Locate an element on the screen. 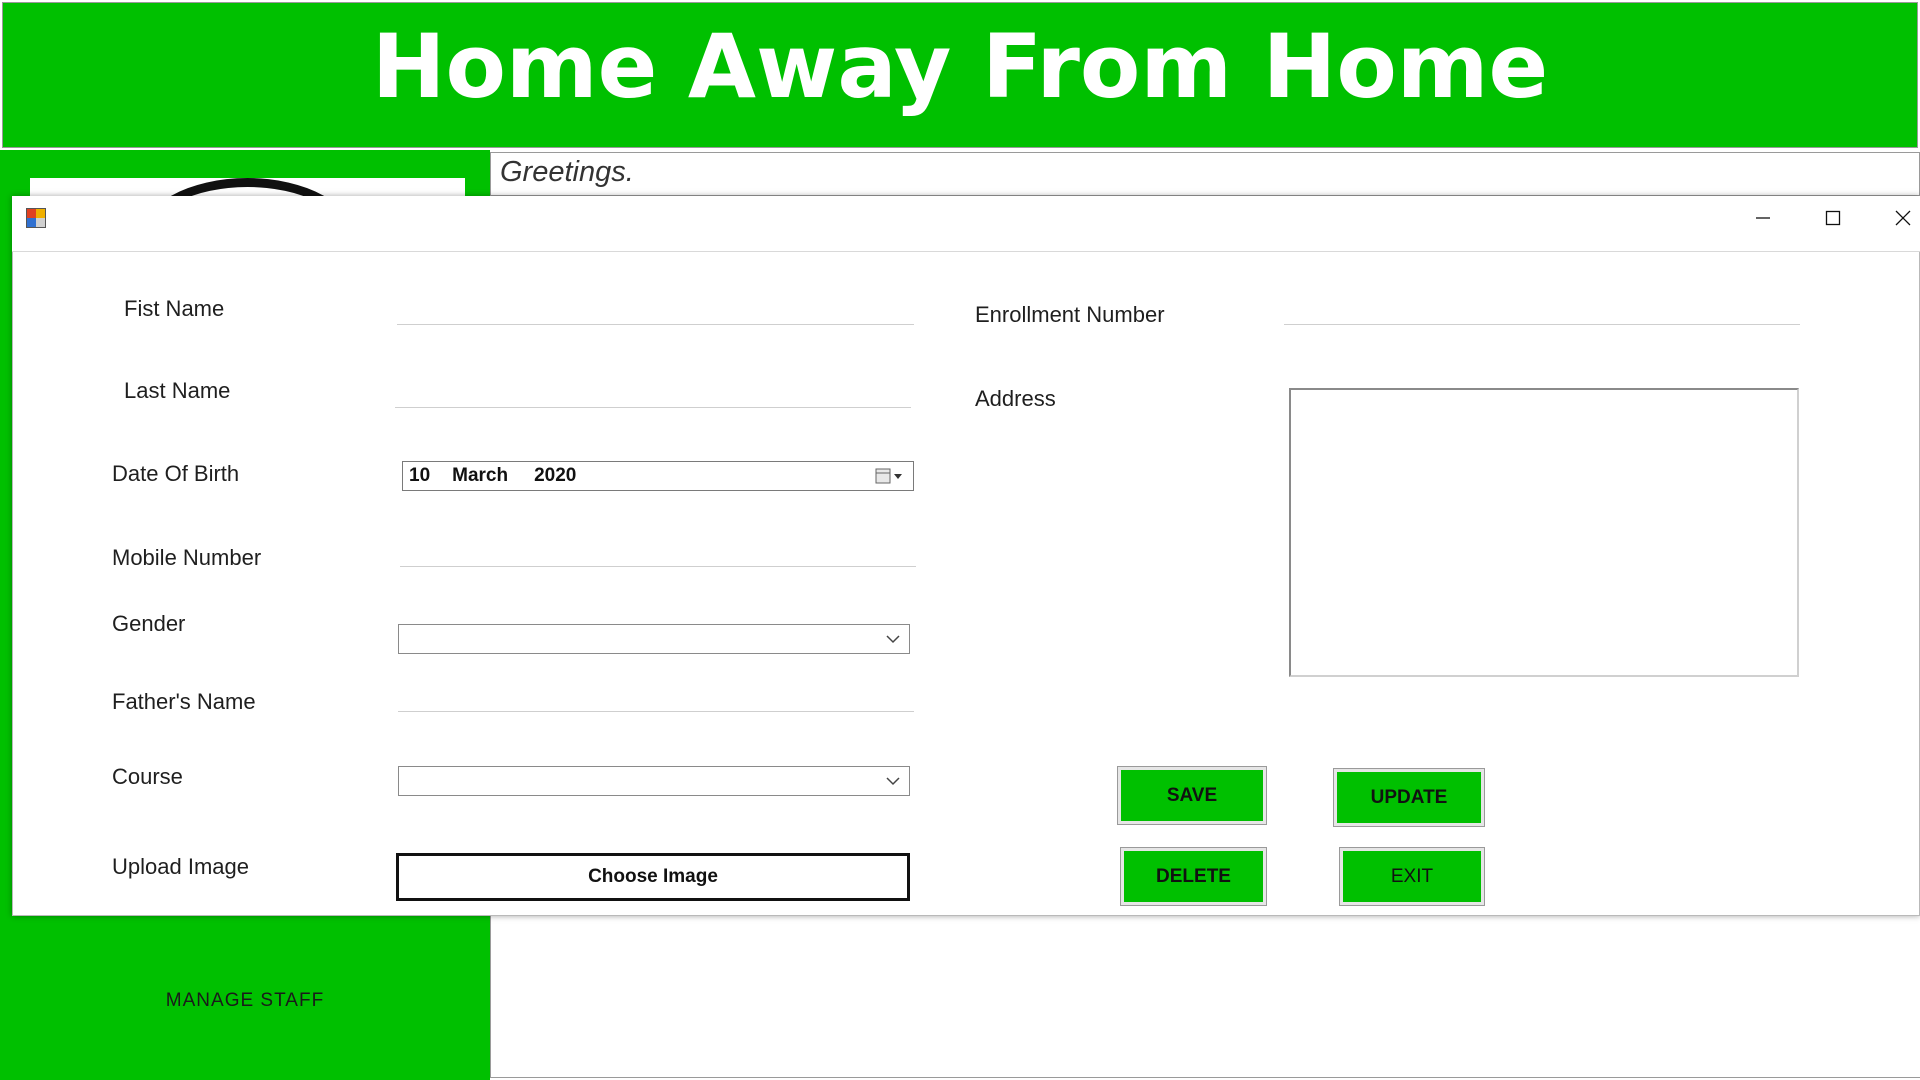 The image size is (1920, 1080). mobile-label: Mobile Number is located at coordinates (187, 557).